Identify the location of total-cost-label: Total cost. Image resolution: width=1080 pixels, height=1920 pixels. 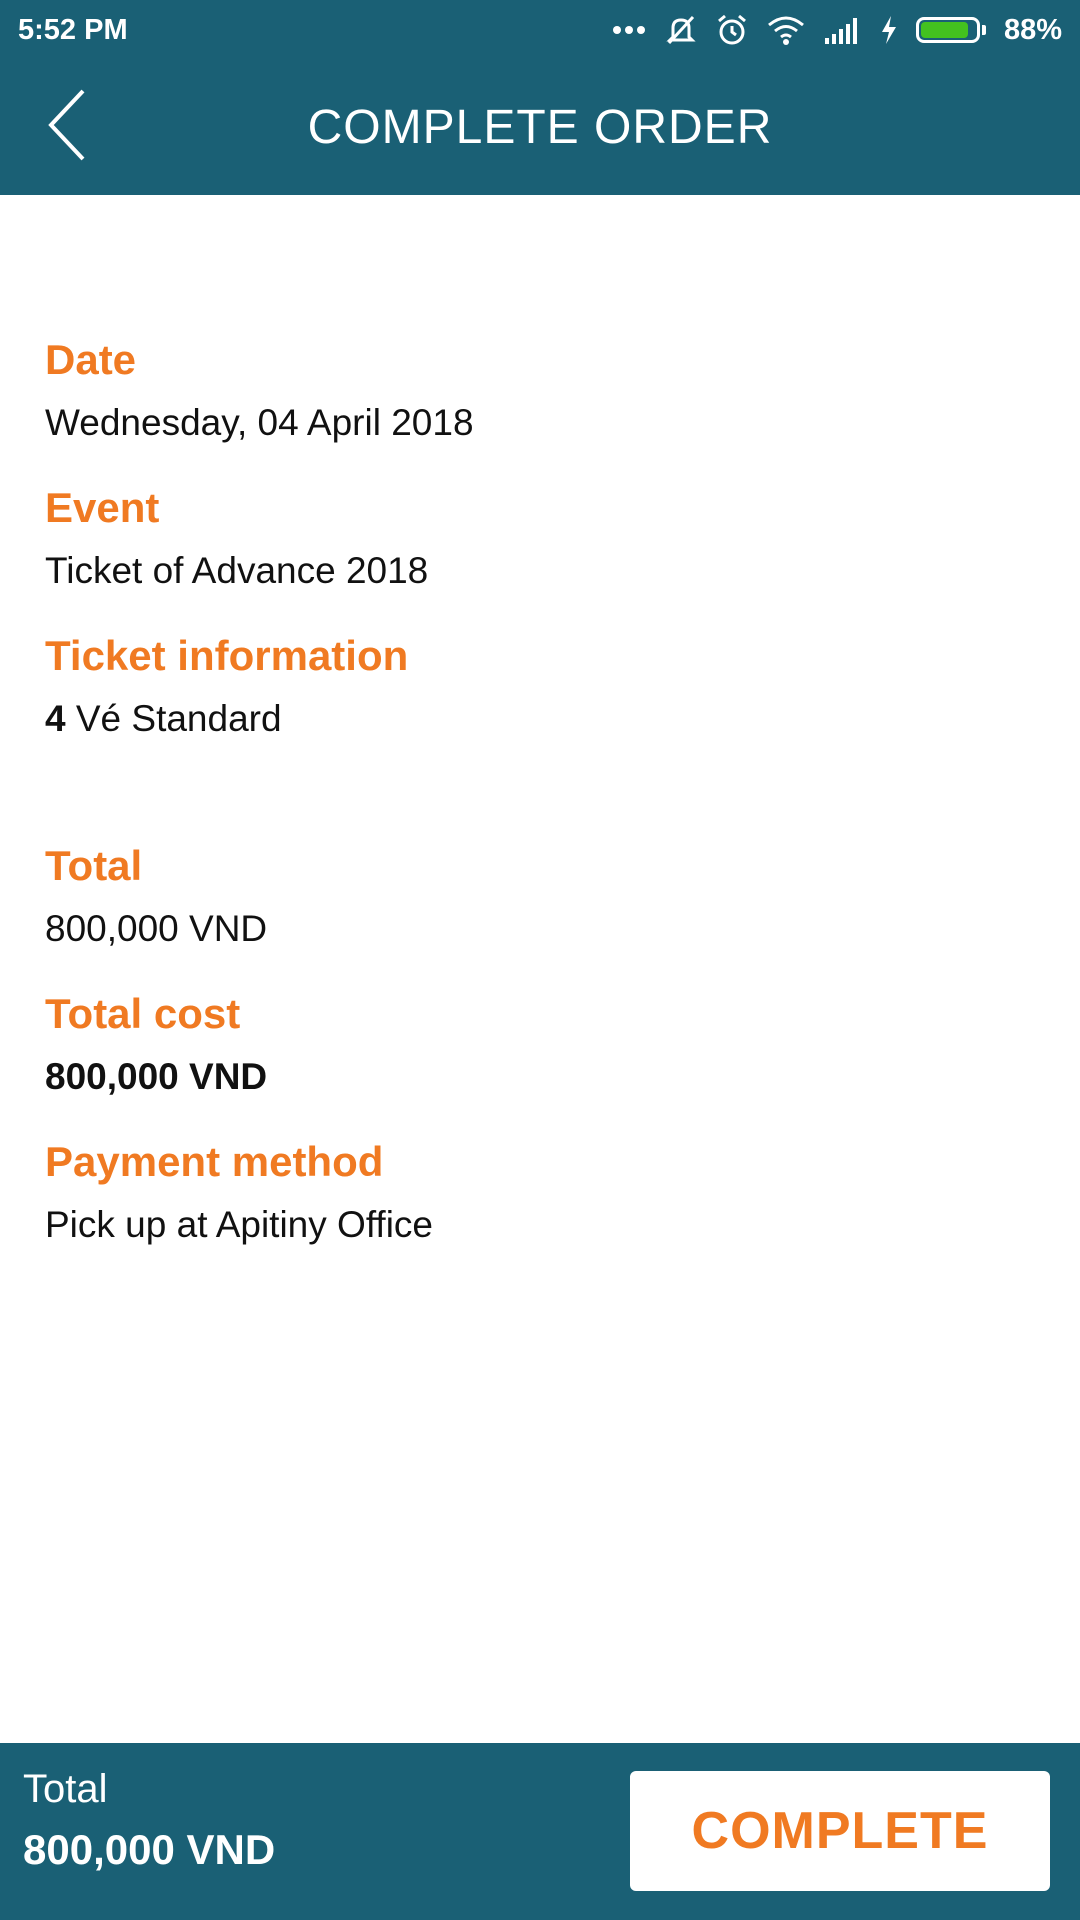
(143, 1013).